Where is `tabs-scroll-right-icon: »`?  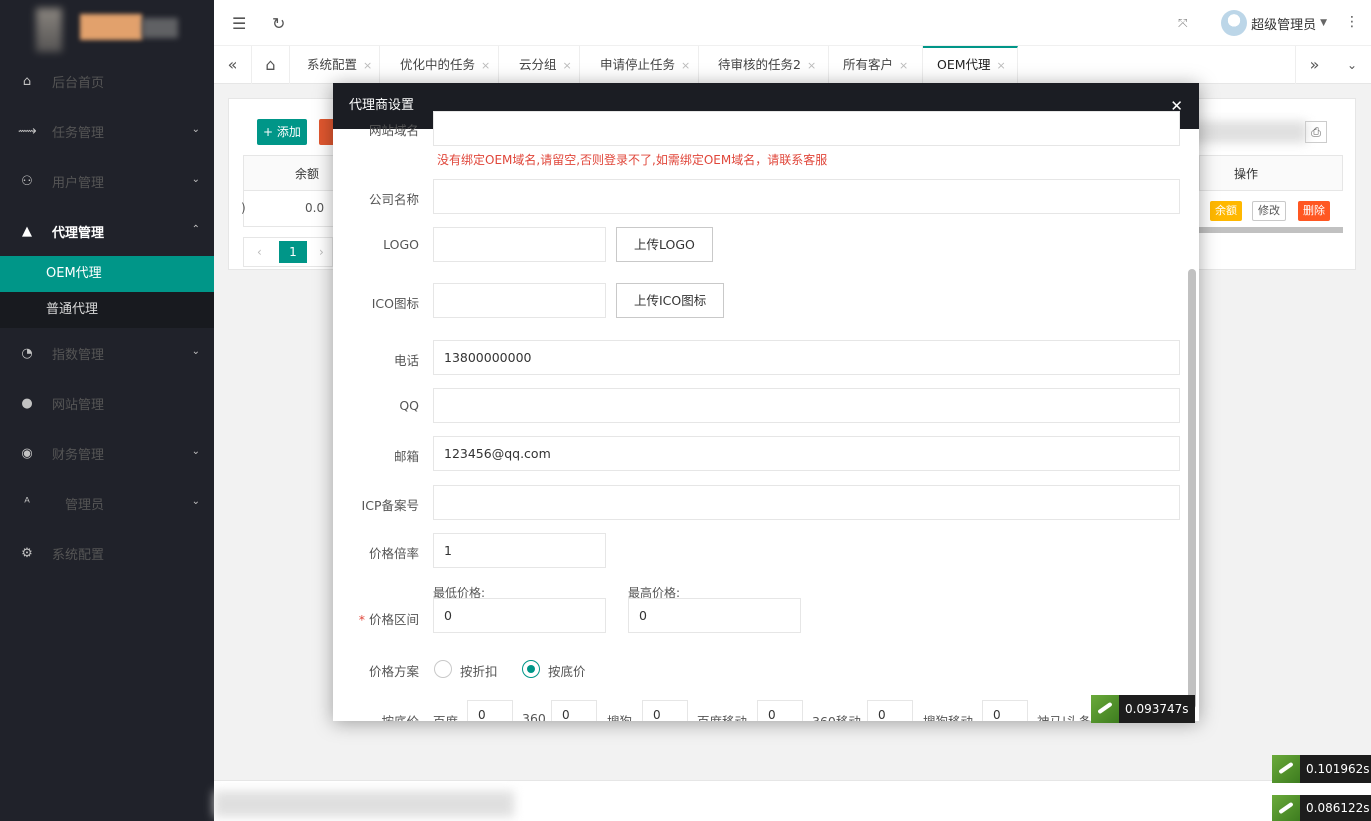 tabs-scroll-right-icon: » is located at coordinates (1314, 65).